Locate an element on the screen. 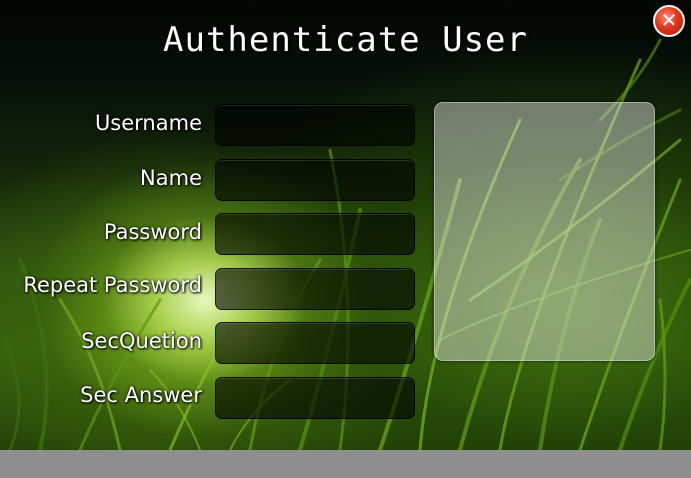  username-field is located at coordinates (315, 125).